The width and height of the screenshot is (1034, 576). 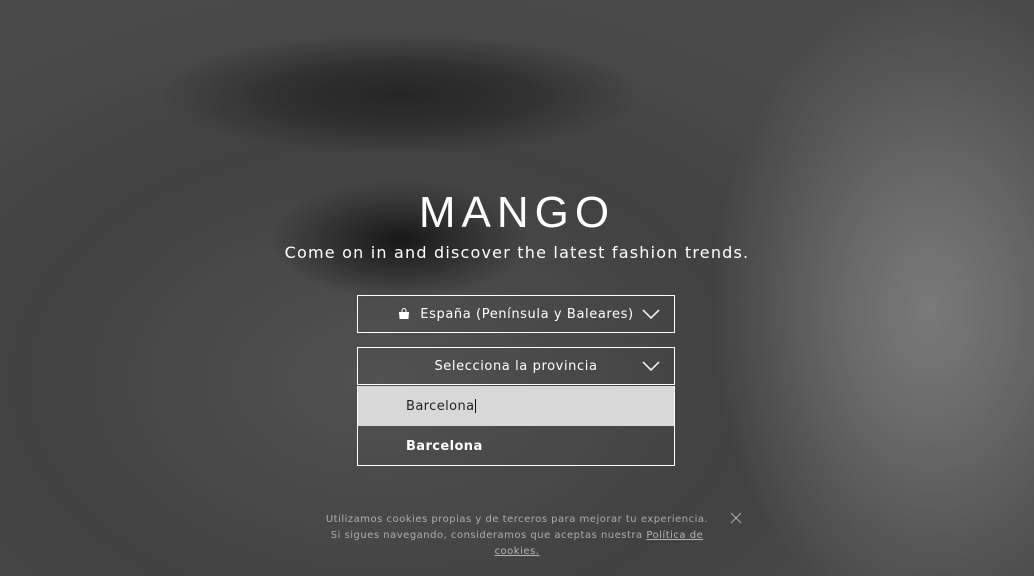 What do you see at coordinates (404, 313) in the screenshot?
I see `shopping-bag-icon` at bounding box center [404, 313].